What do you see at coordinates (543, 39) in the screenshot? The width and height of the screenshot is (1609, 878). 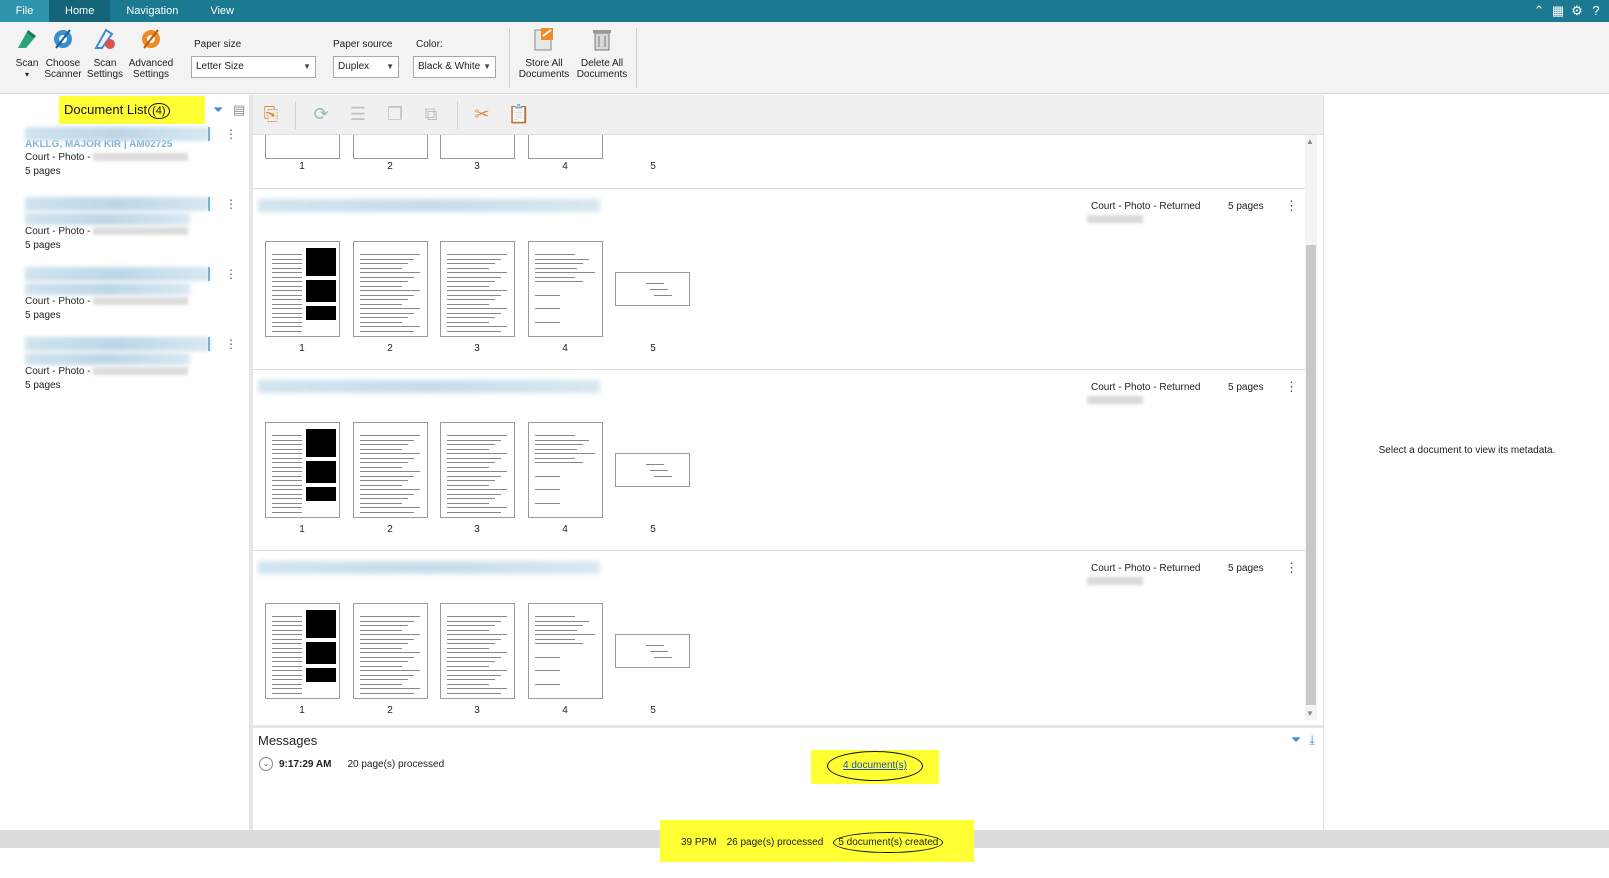 I see `store-documents-icon` at bounding box center [543, 39].